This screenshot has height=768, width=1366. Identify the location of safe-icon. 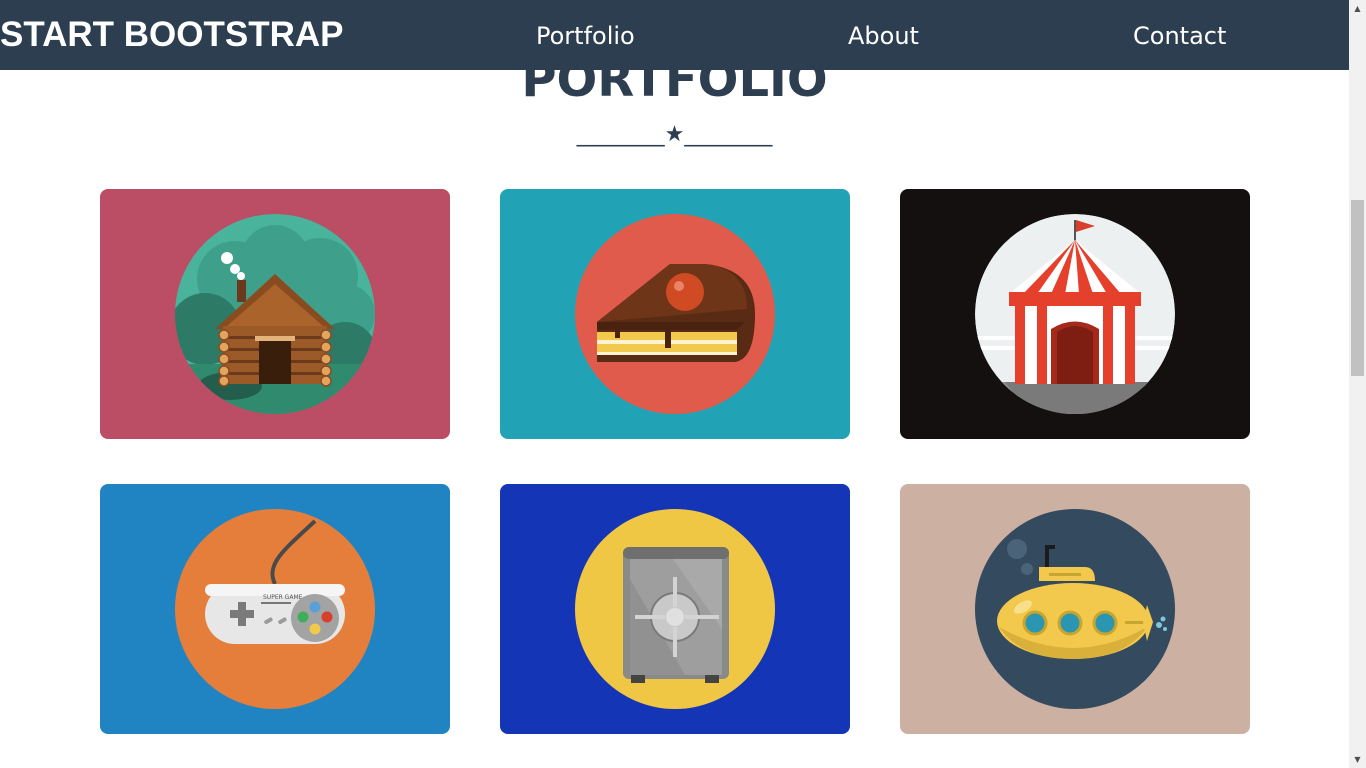
(675, 609).